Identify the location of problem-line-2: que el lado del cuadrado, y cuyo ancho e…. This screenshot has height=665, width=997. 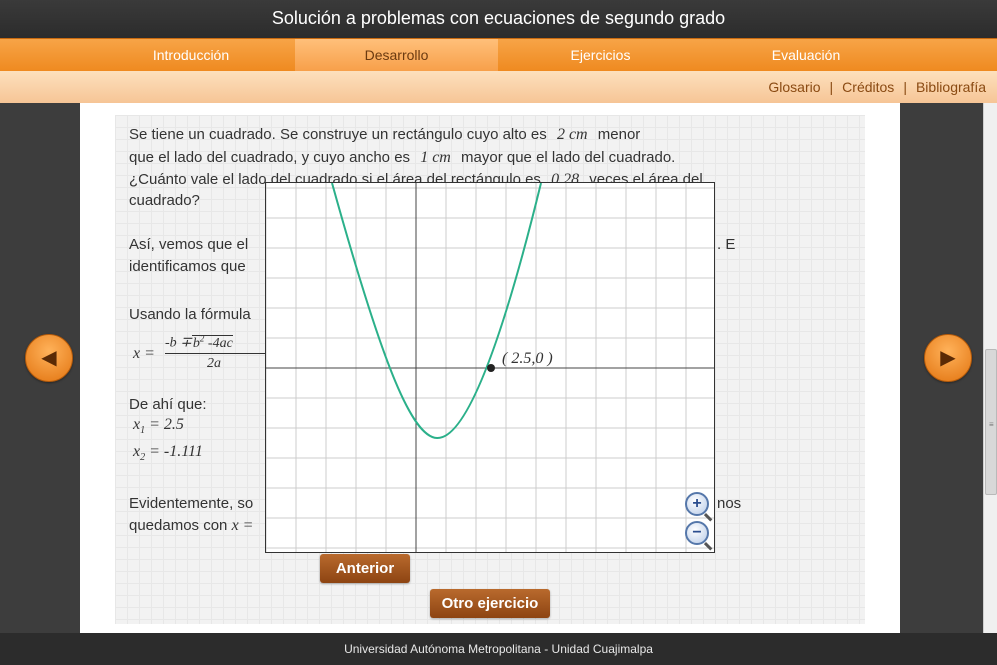
(402, 158).